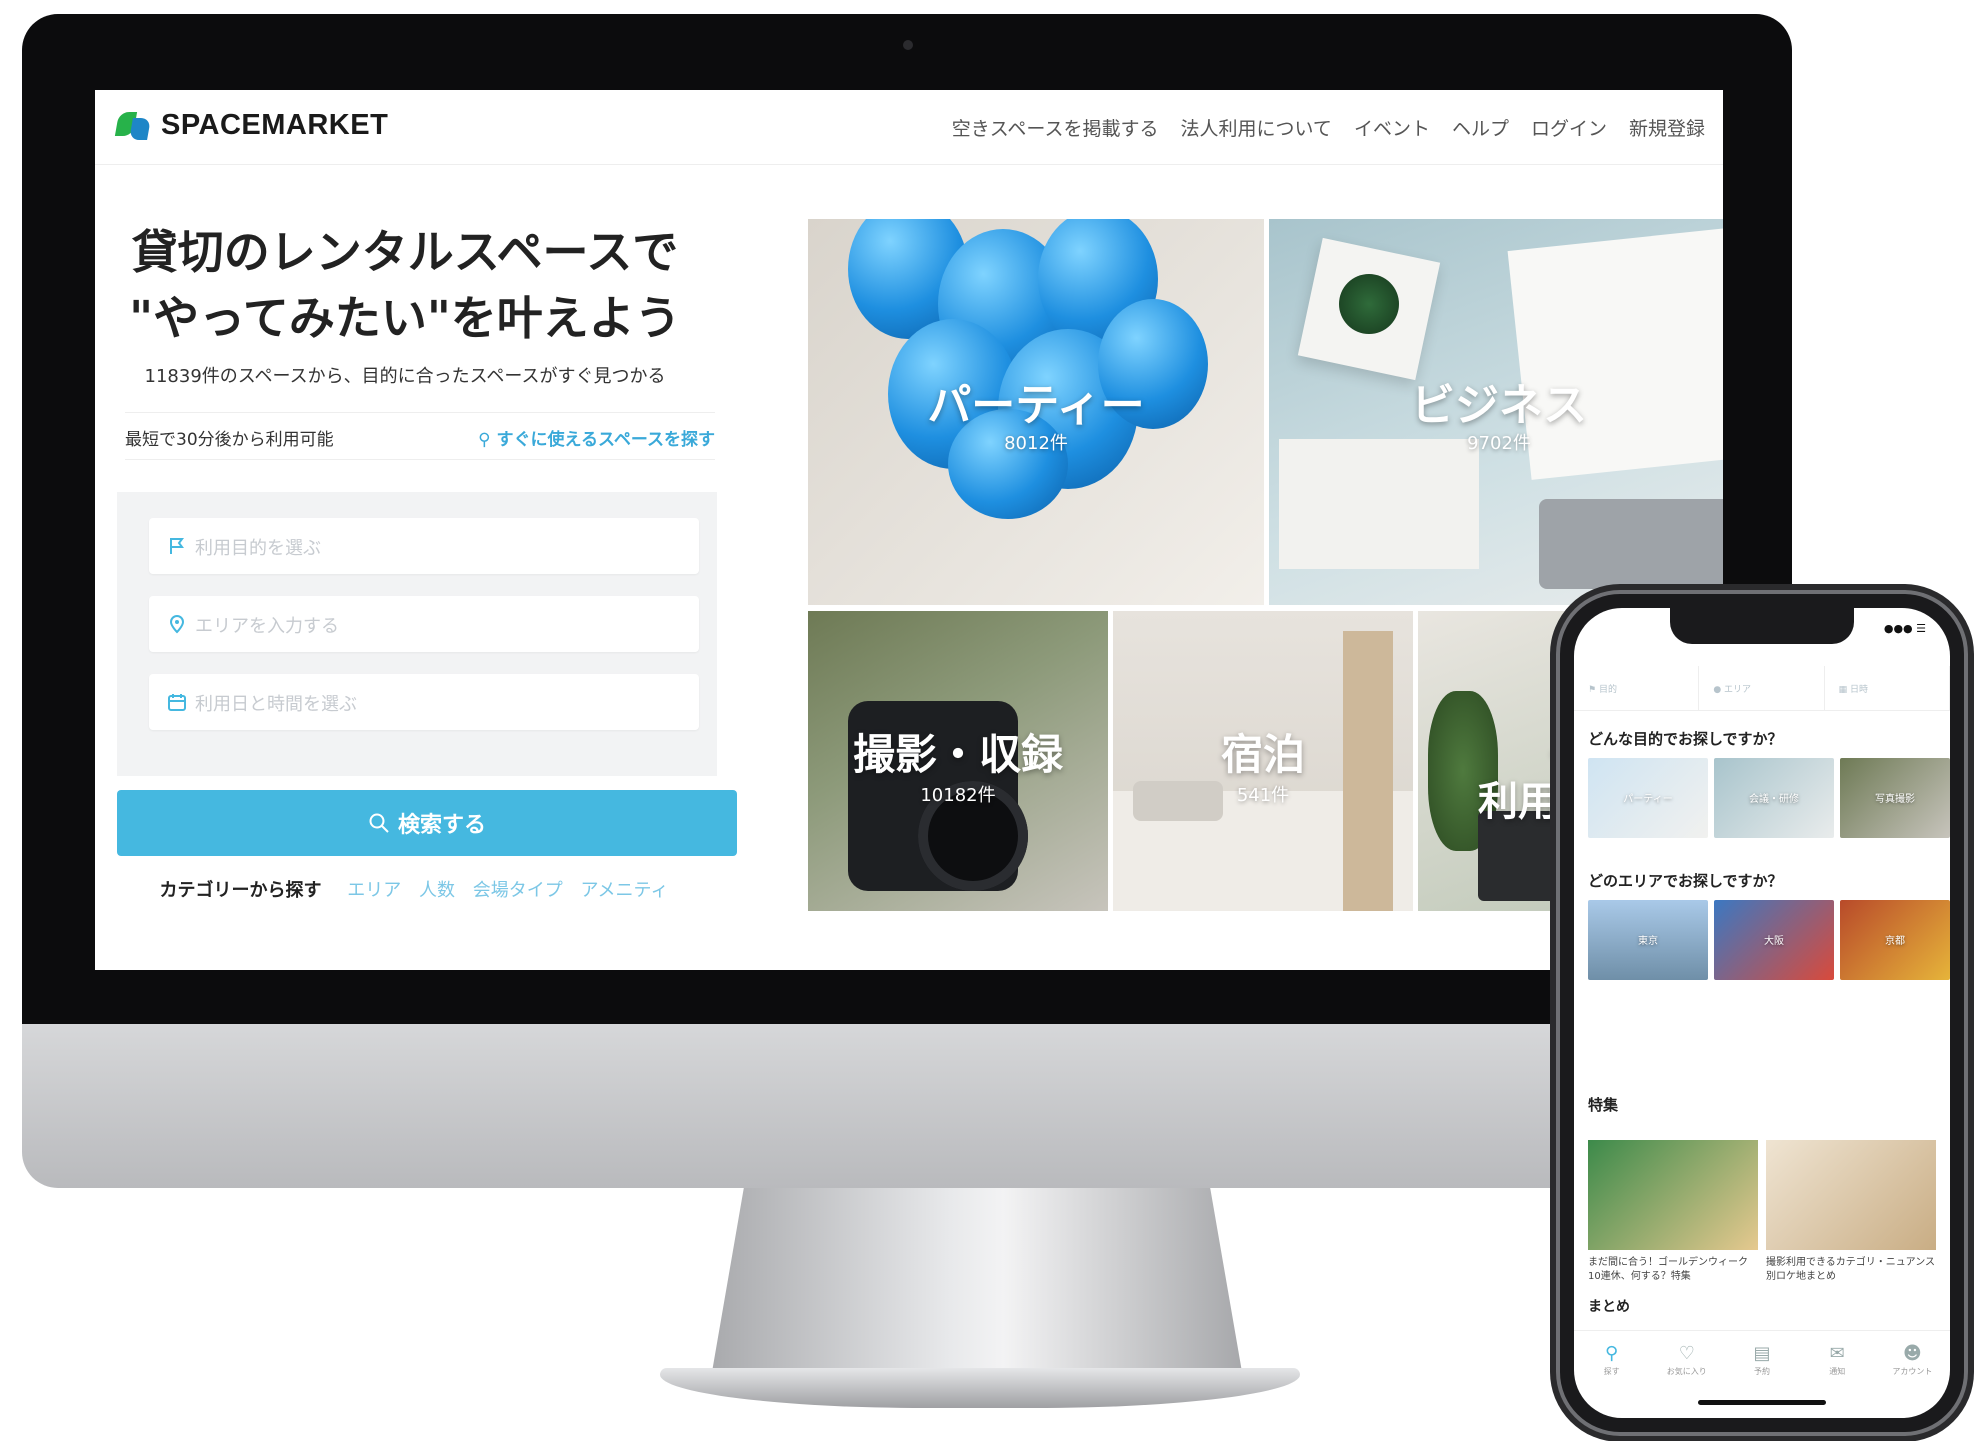 The height and width of the screenshot is (1441, 1977). Describe the element at coordinates (276, 704) in the screenshot. I see `datetime-placeholder: 利用日と時間を選ぶ` at that location.